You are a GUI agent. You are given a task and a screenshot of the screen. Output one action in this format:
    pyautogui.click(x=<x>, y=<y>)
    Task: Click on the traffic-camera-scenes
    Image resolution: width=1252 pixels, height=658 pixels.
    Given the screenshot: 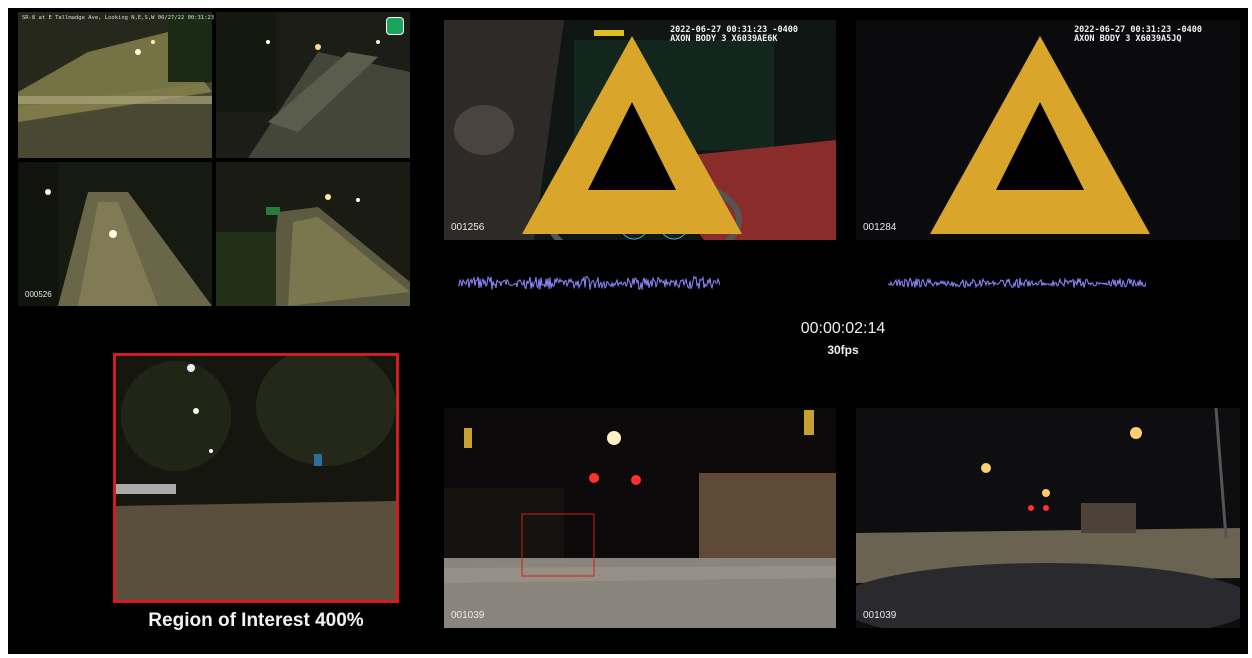 What is the action you would take?
    pyautogui.click(x=214, y=159)
    